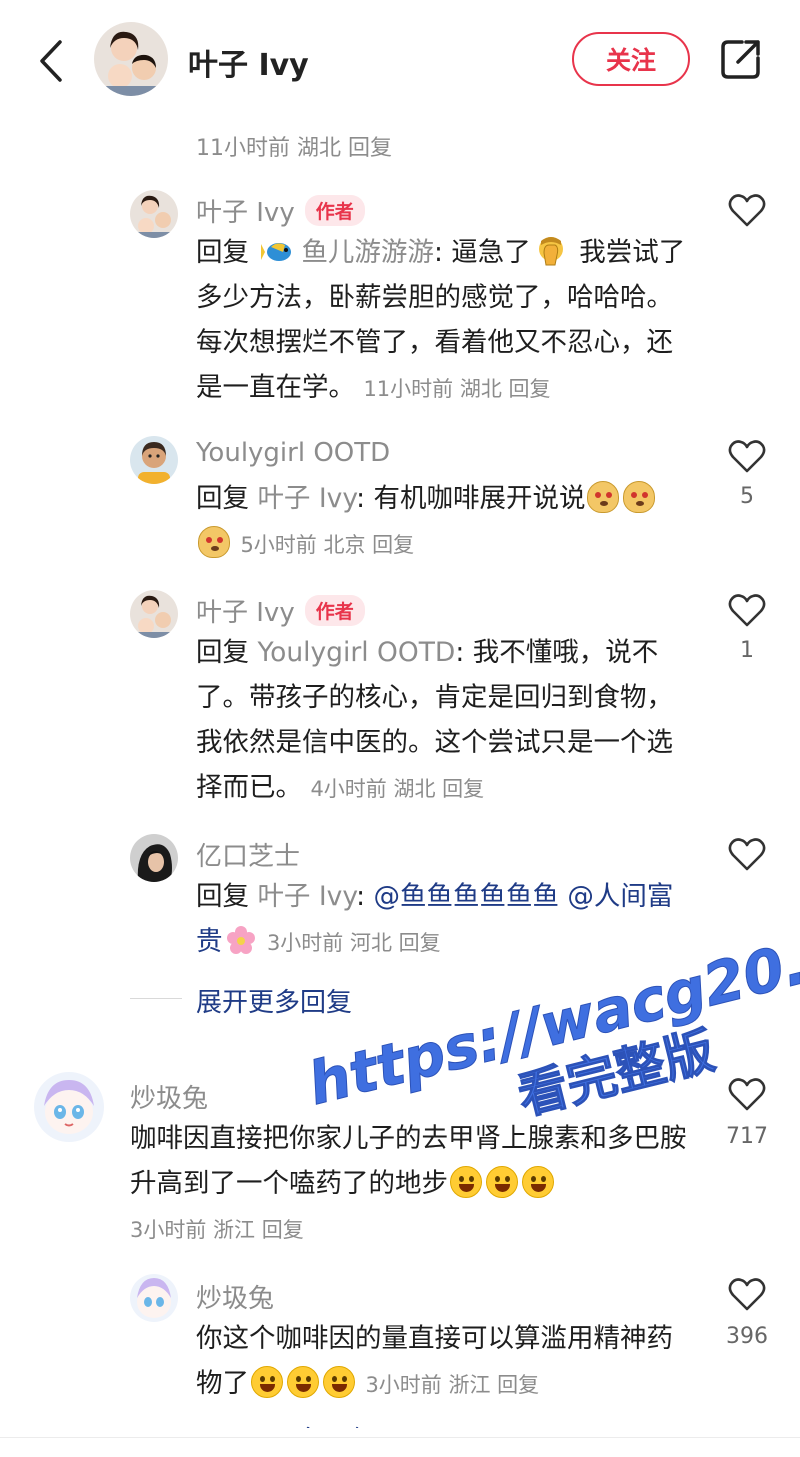 Image resolution: width=800 pixels, height=1457 pixels. What do you see at coordinates (217, 1230) in the screenshot?
I see `comment-meta: 3小时前 浙江 回复` at bounding box center [217, 1230].